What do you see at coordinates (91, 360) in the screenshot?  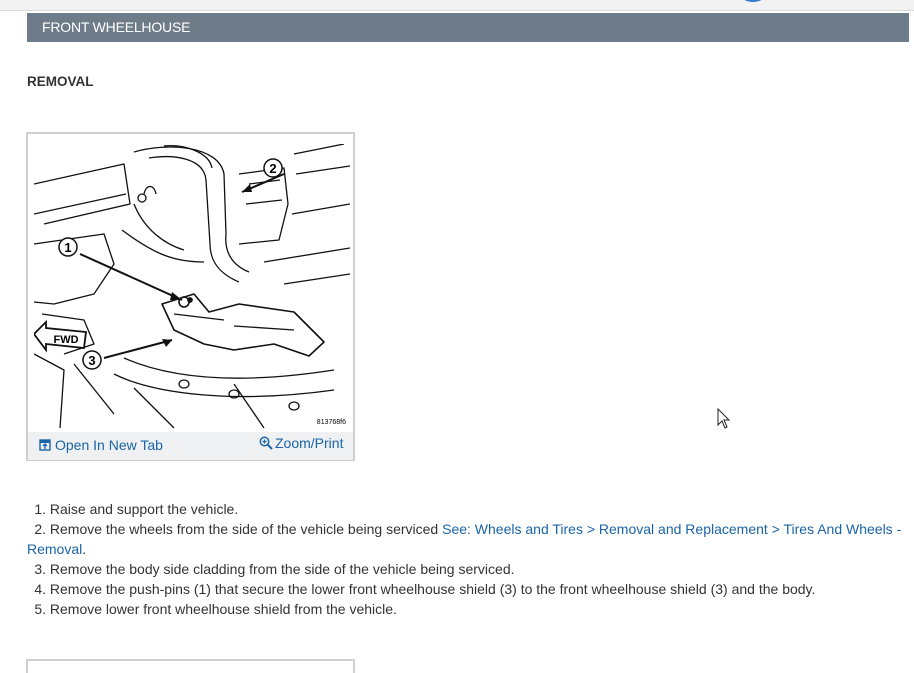 I see `callout-3: 3` at bounding box center [91, 360].